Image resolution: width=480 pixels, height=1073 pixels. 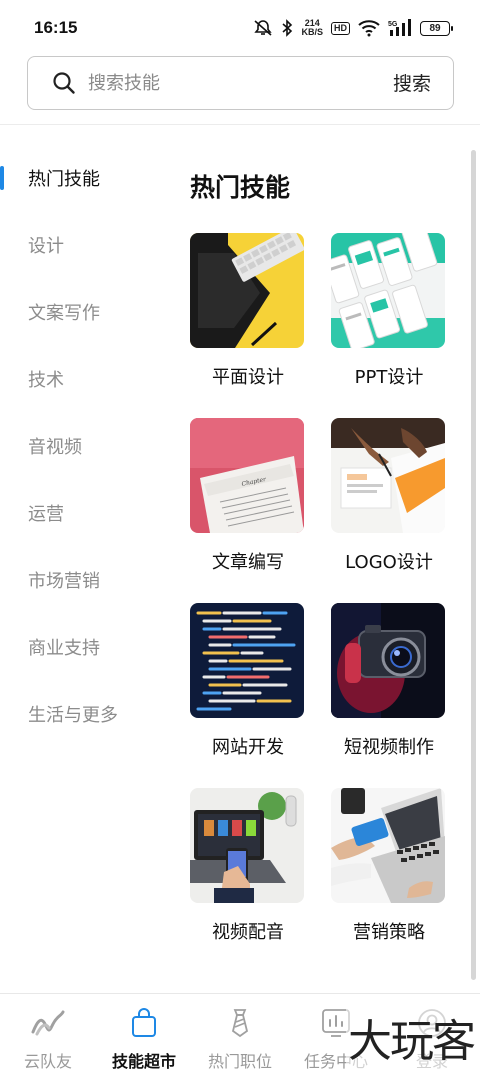 What do you see at coordinates (248, 932) in the screenshot?
I see `tile-label: 视频配音` at bounding box center [248, 932].